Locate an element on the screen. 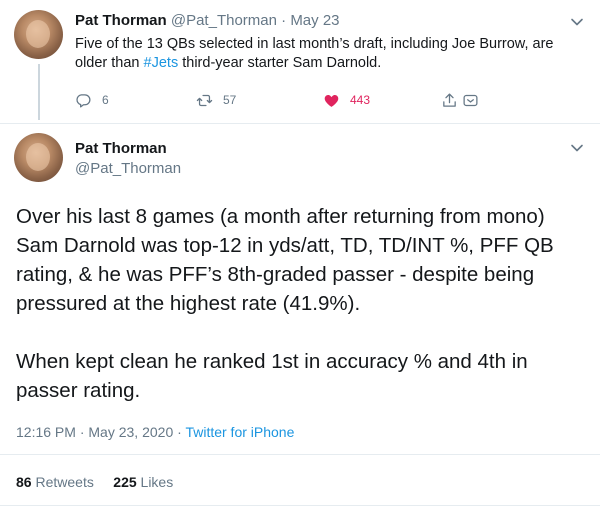  like-count: 443 is located at coordinates (360, 100).